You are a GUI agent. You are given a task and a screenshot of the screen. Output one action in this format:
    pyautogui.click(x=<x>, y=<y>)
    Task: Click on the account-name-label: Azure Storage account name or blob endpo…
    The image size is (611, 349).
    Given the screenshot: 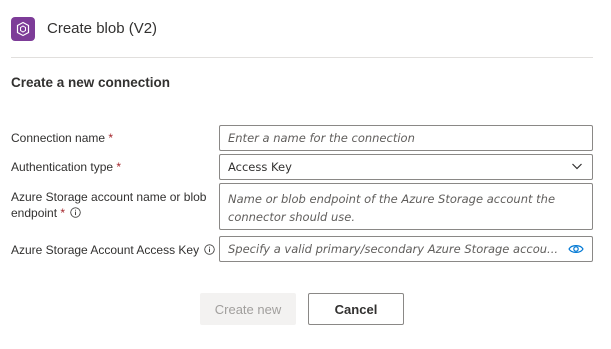 What is the action you would take?
    pyautogui.click(x=113, y=205)
    